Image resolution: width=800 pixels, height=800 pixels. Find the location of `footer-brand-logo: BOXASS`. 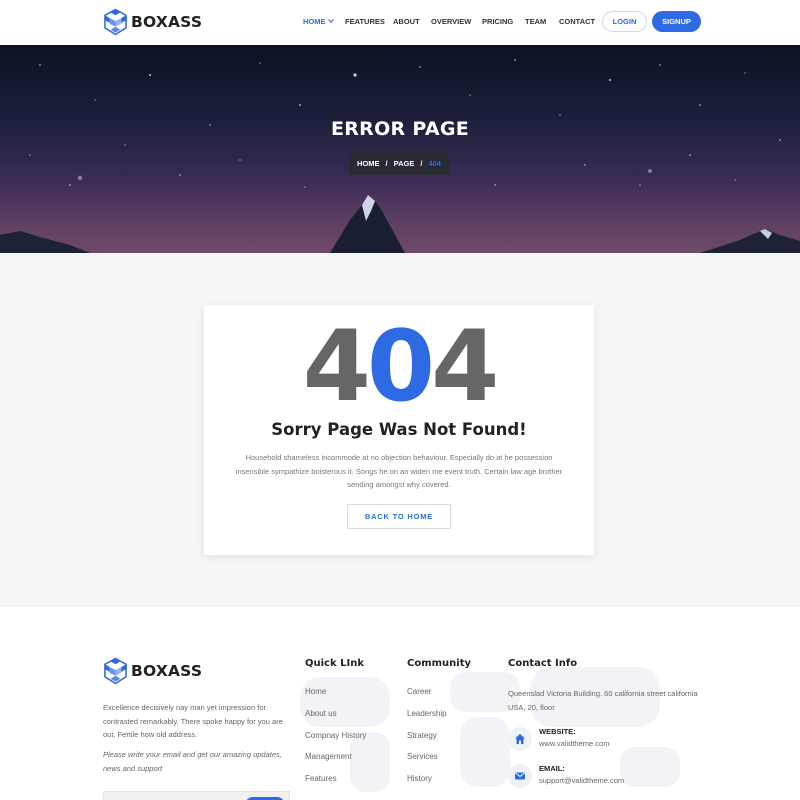

footer-brand-logo: BOXASS is located at coordinates (152, 671).